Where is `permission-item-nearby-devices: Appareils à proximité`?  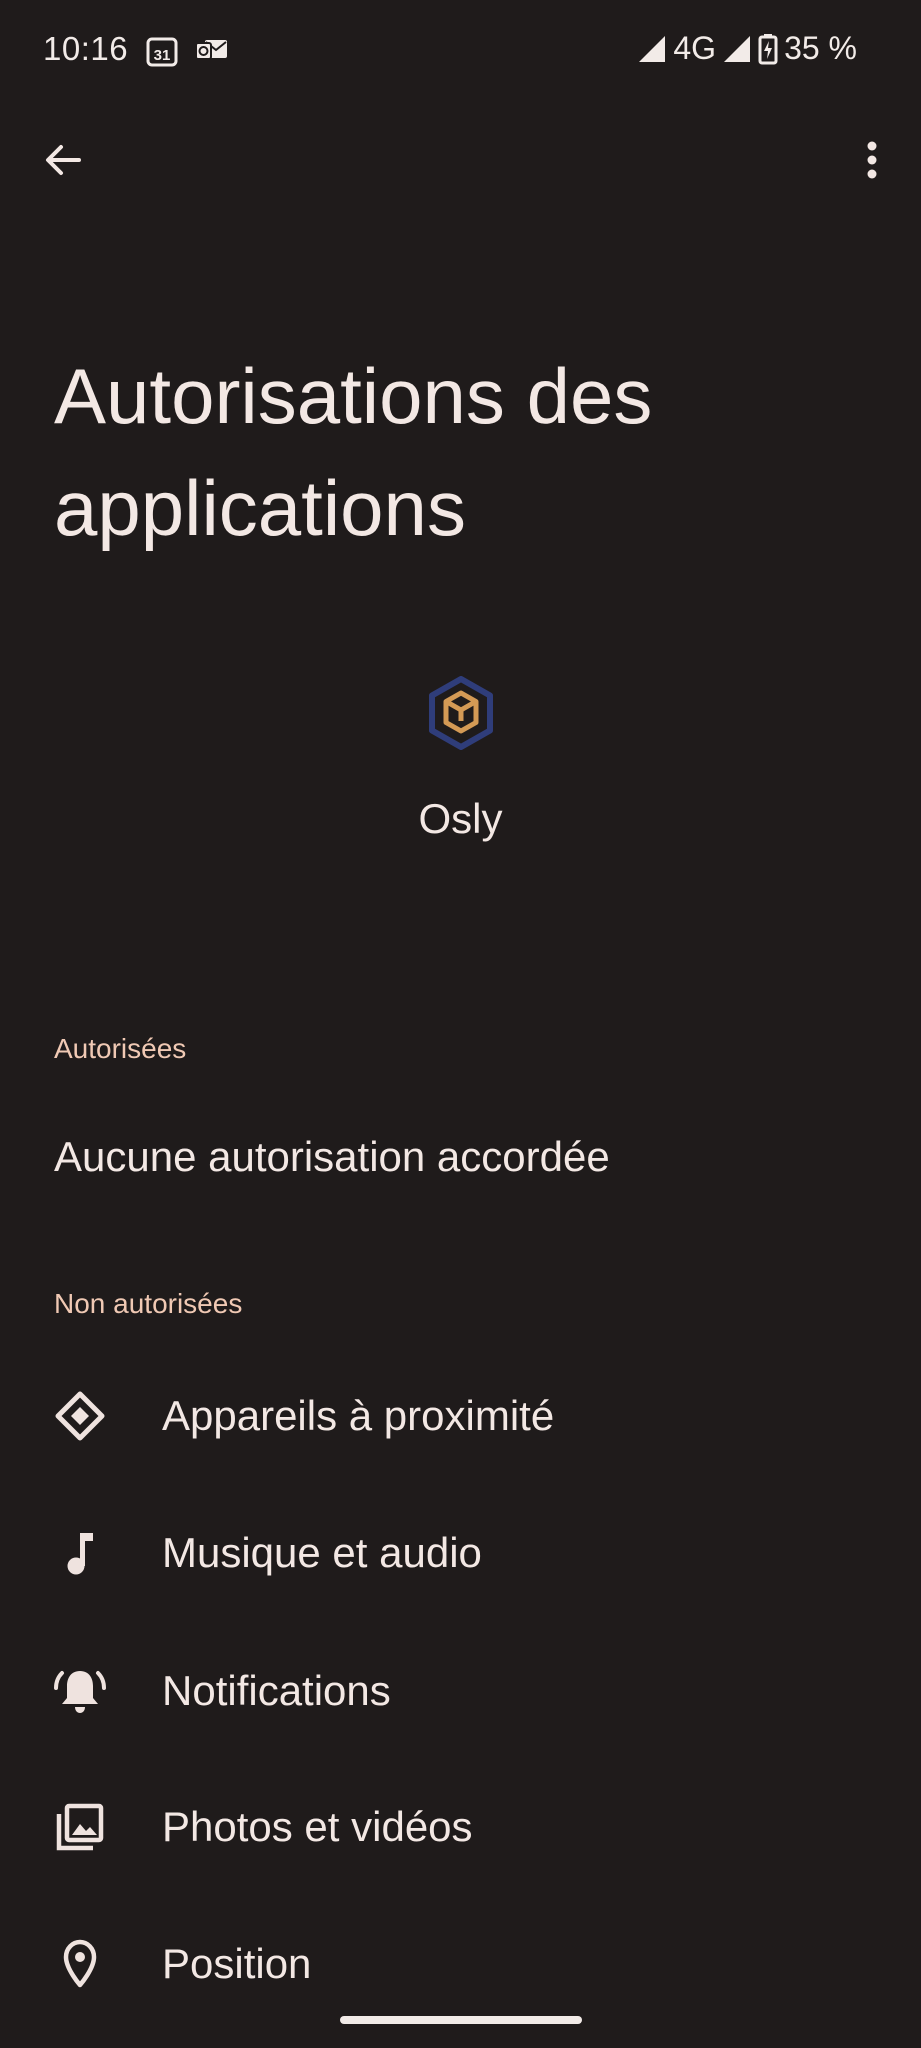
permission-item-nearby-devices: Appareils à proximité is located at coordinates (460, 1416).